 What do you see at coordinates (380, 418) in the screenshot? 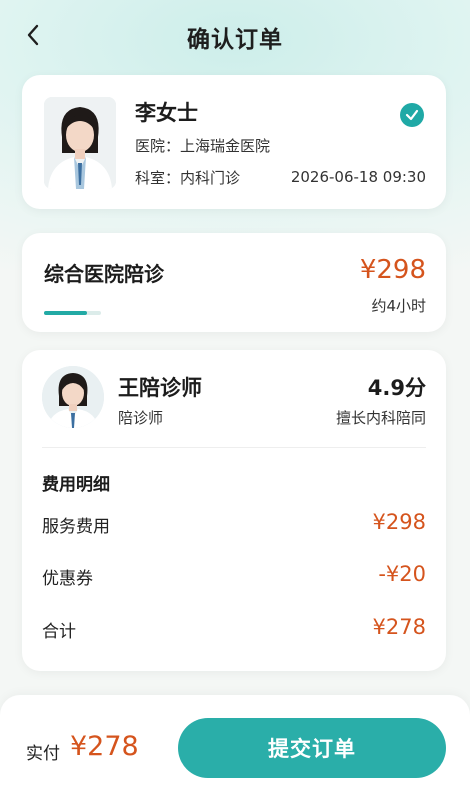
I see `escort-specialty: 擅长内科陪同` at bounding box center [380, 418].